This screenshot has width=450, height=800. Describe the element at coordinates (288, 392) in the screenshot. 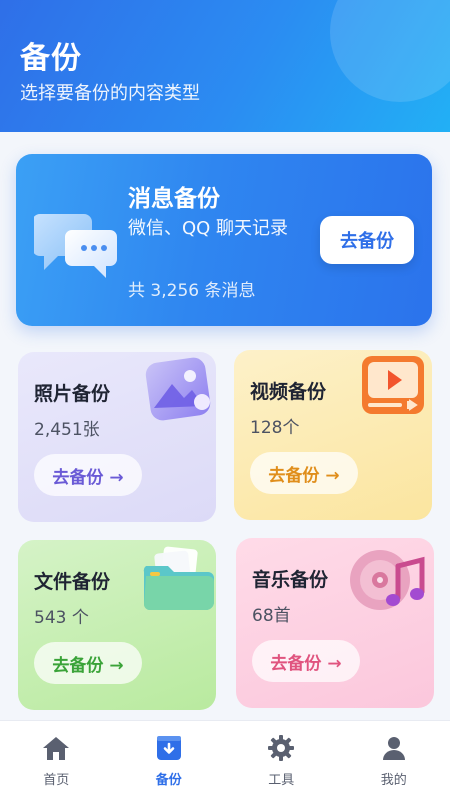

I see `video-backup-title: 视频备份` at that location.